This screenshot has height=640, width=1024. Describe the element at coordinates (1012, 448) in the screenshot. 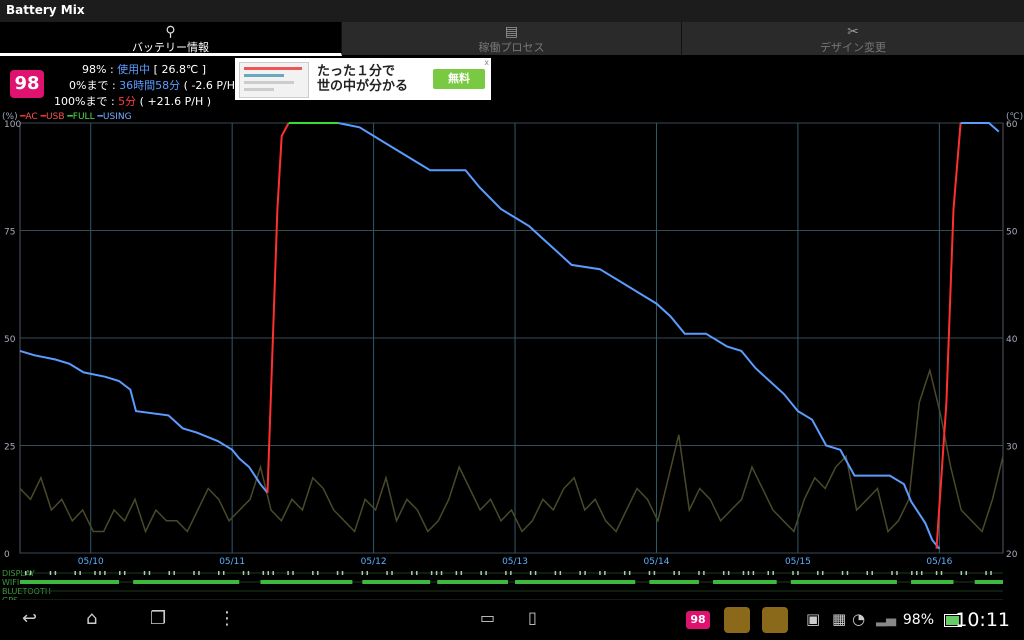

I see `y-tick-label-right: 30` at that location.